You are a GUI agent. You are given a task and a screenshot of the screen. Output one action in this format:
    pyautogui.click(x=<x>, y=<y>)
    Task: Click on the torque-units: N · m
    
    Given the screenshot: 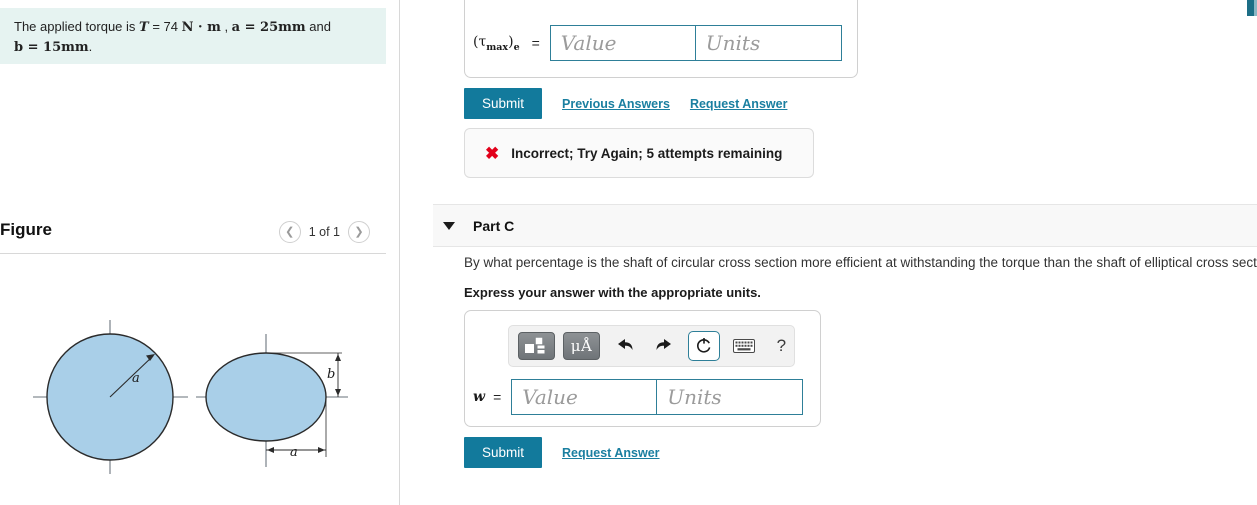 What is the action you would take?
    pyautogui.click(x=201, y=27)
    